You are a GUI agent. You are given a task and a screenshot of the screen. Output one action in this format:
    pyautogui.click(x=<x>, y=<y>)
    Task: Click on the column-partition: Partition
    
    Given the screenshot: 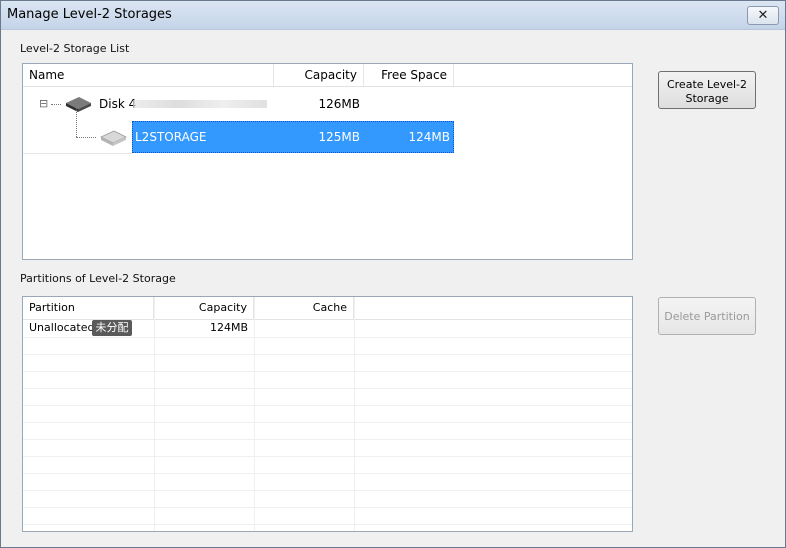 What is the action you would take?
    pyautogui.click(x=88, y=308)
    